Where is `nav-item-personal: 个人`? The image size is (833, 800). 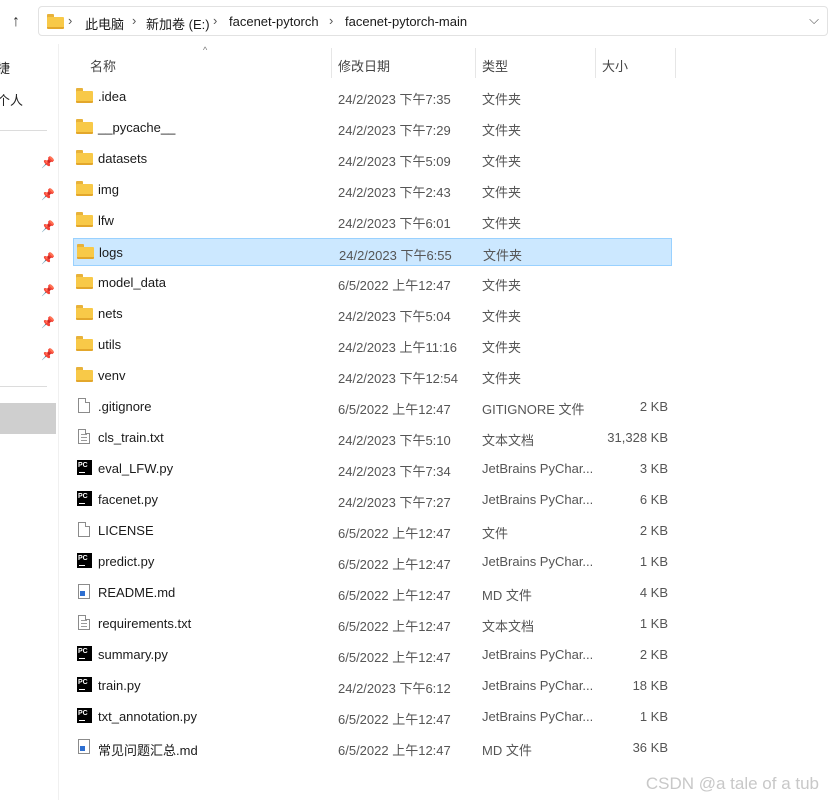
nav-item-personal: 个人 is located at coordinates (11, 99).